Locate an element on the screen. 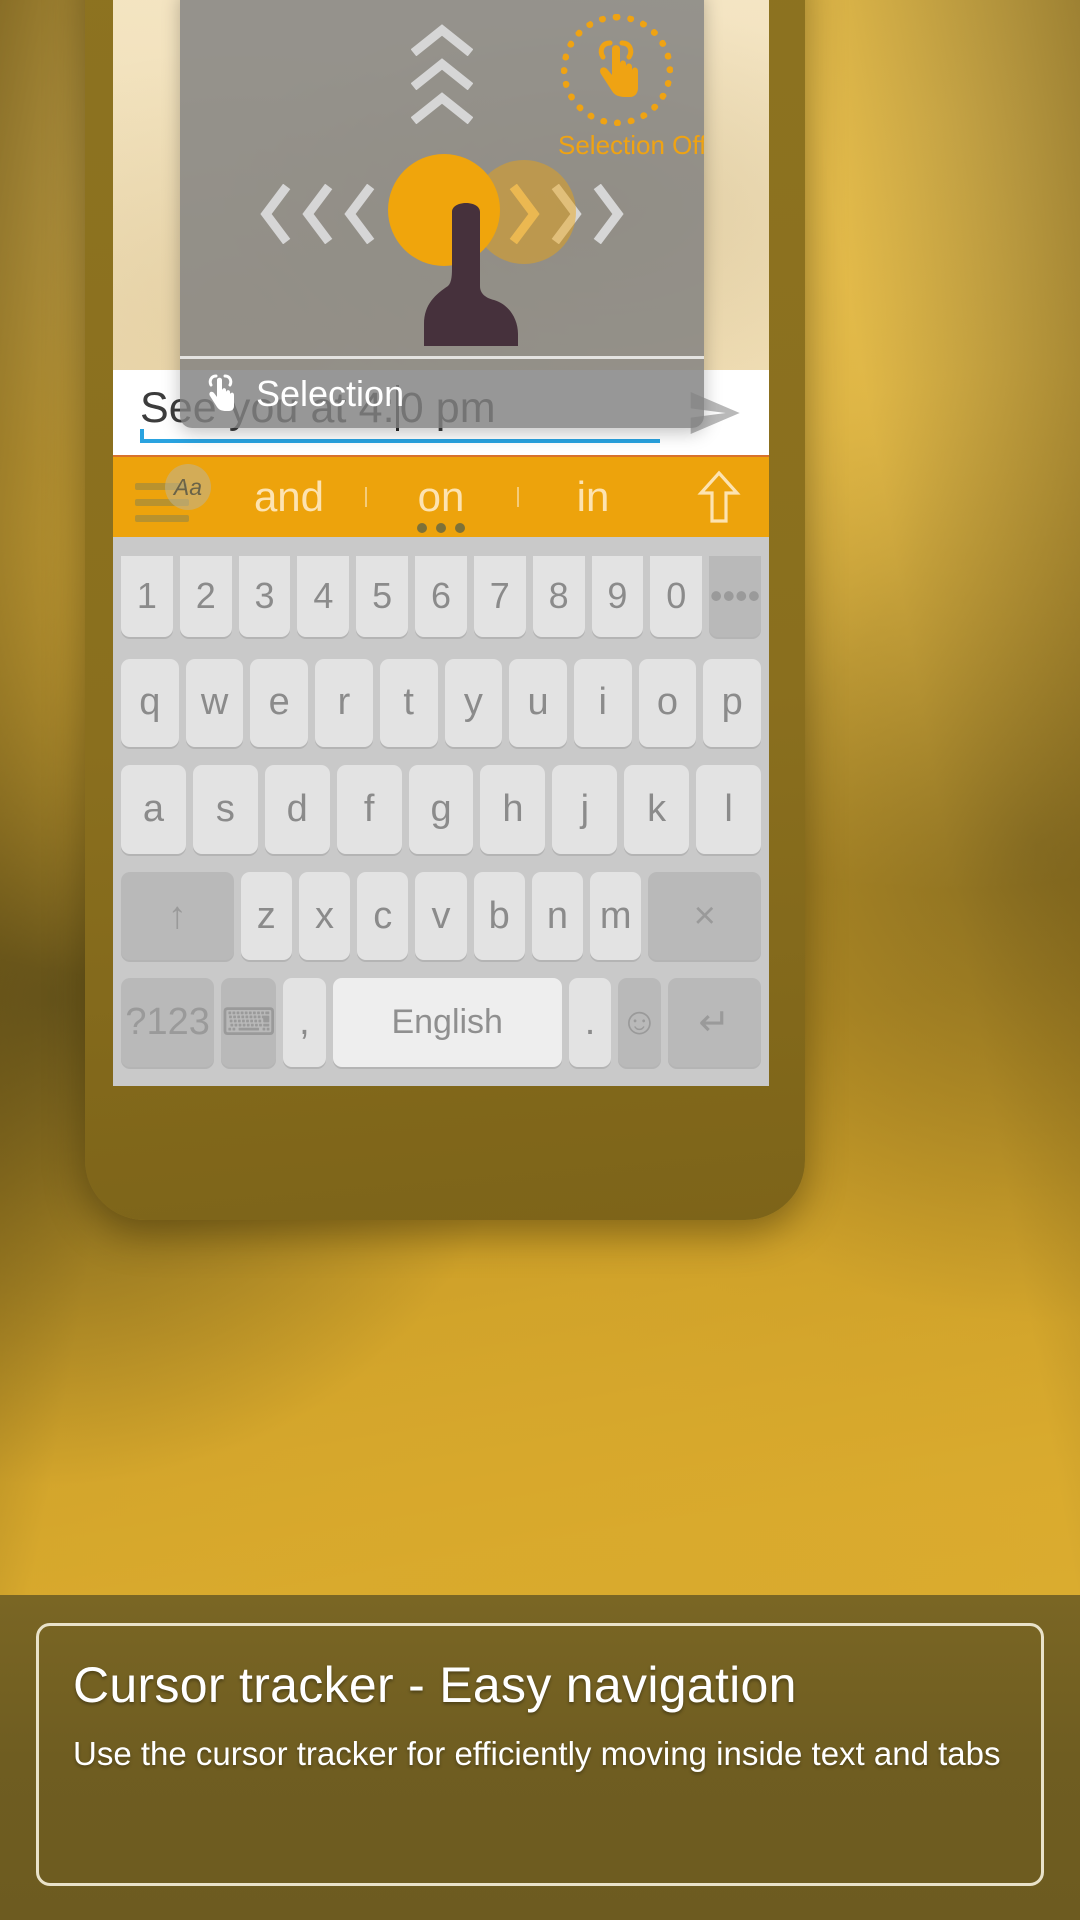 Image resolution: width=1080 pixels, height=1920 pixels. key-0: 0 is located at coordinates (676, 596).